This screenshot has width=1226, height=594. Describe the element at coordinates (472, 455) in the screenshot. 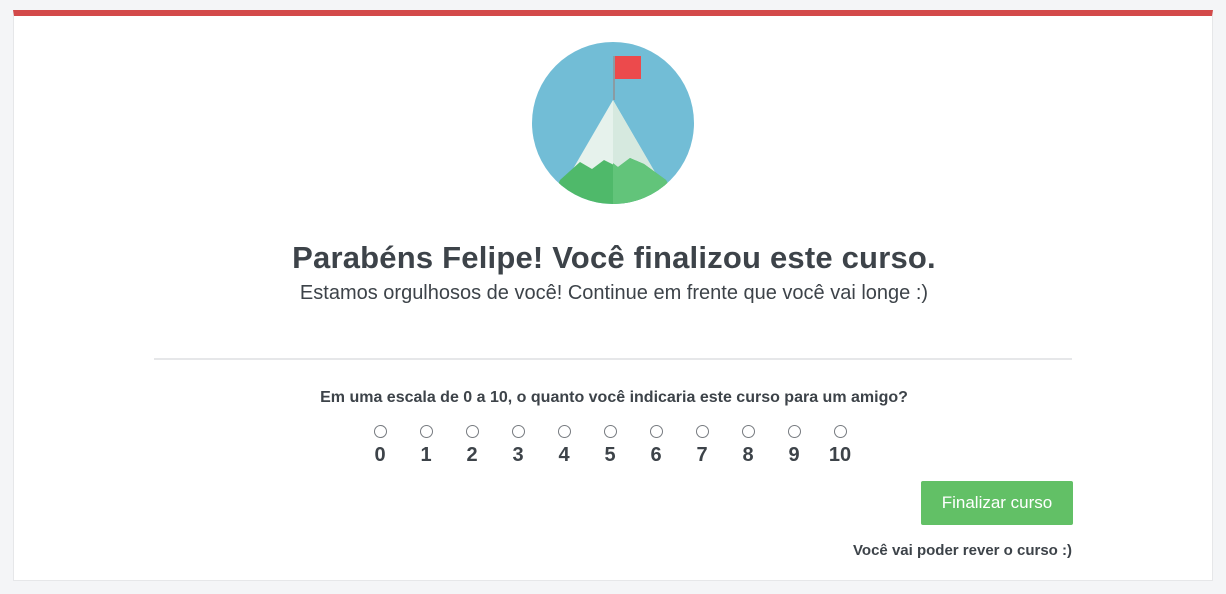

I see `nps-option-label: 2` at that location.